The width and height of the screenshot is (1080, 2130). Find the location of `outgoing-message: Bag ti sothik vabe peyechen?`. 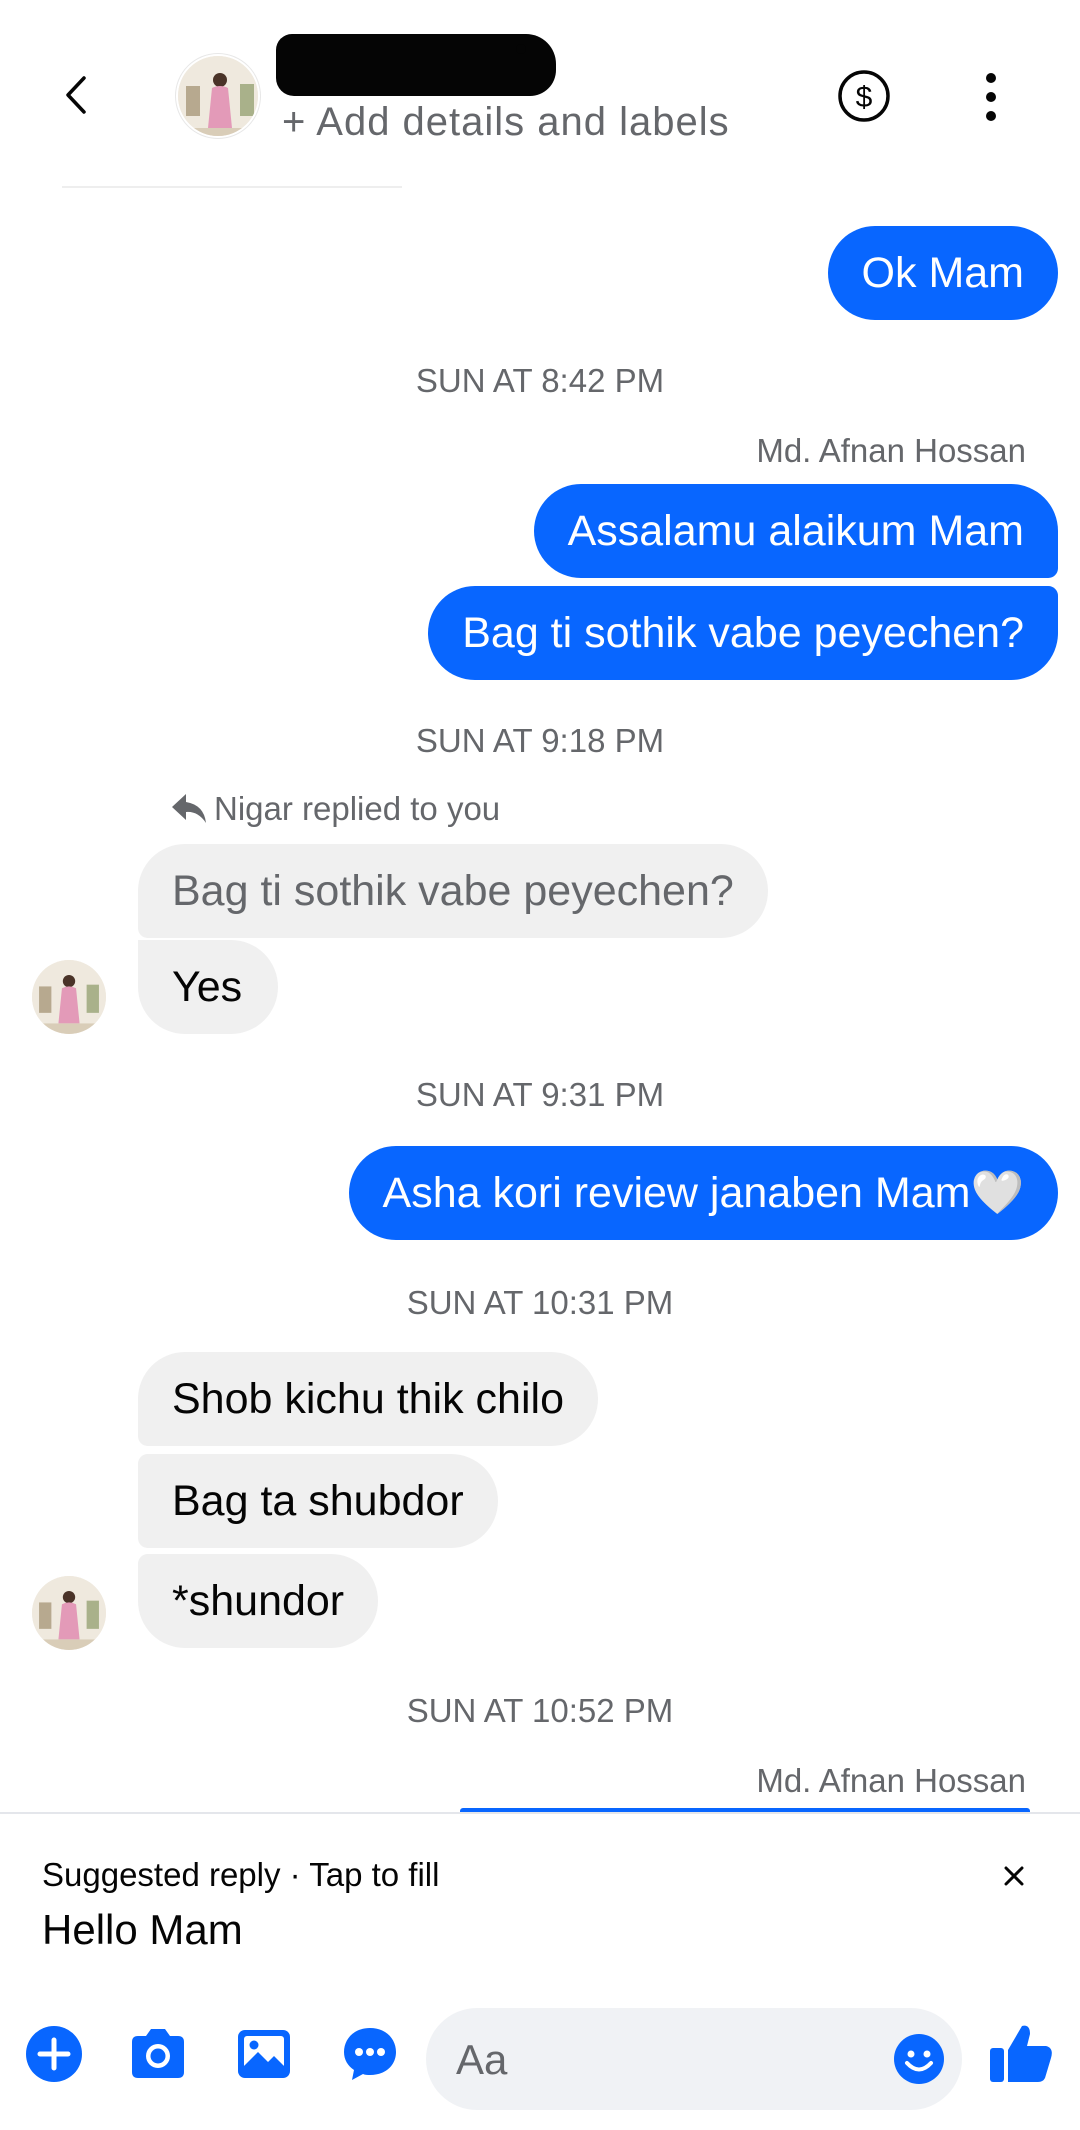

outgoing-message: Bag ti sothik vabe peyechen? is located at coordinates (743, 633).